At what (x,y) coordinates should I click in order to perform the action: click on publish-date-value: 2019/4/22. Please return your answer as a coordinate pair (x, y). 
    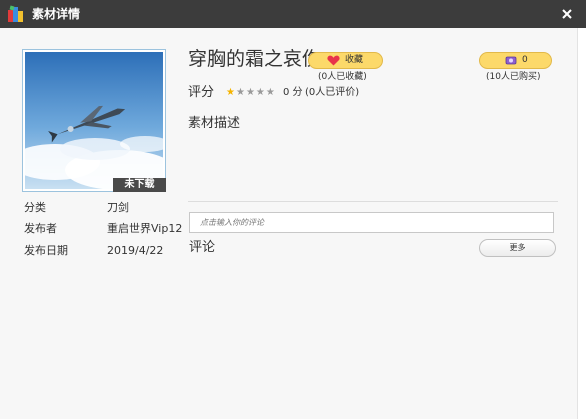
    Looking at the image, I should click on (135, 250).